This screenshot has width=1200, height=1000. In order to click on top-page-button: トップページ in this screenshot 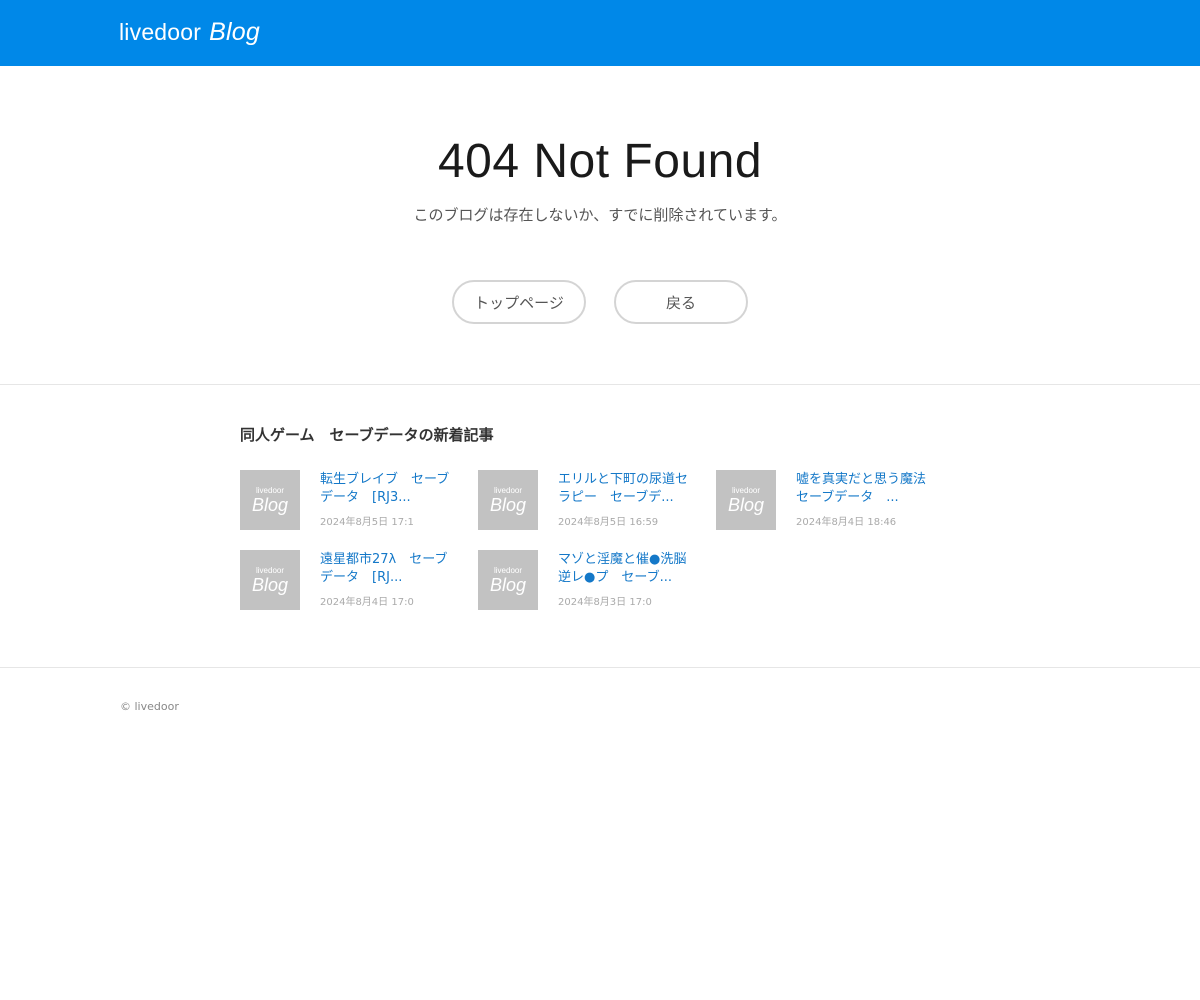, I will do `click(519, 302)`.